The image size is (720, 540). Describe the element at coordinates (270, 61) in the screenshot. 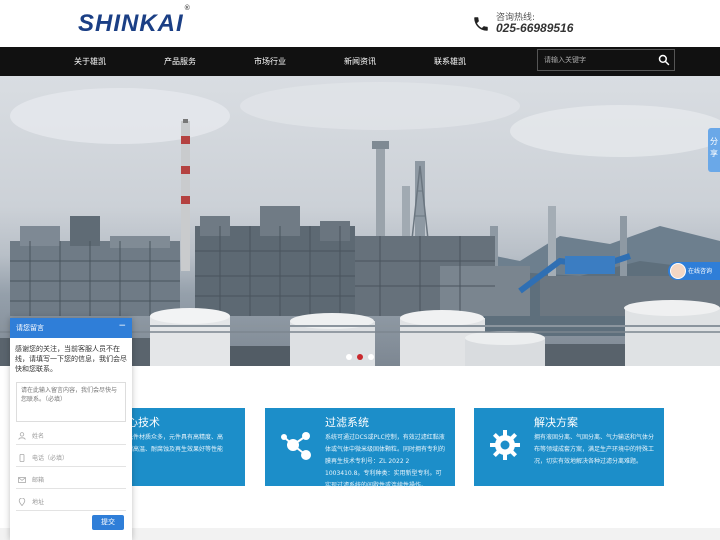

I see `nav-item-markets: 市场行业` at that location.